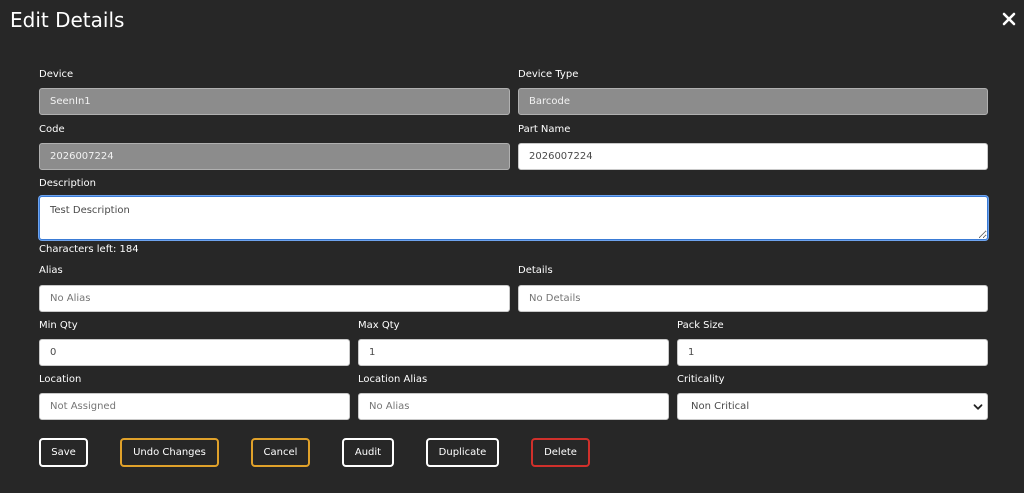 The image size is (1024, 493). What do you see at coordinates (67, 20) in the screenshot?
I see `dialog-title: Edit Details` at bounding box center [67, 20].